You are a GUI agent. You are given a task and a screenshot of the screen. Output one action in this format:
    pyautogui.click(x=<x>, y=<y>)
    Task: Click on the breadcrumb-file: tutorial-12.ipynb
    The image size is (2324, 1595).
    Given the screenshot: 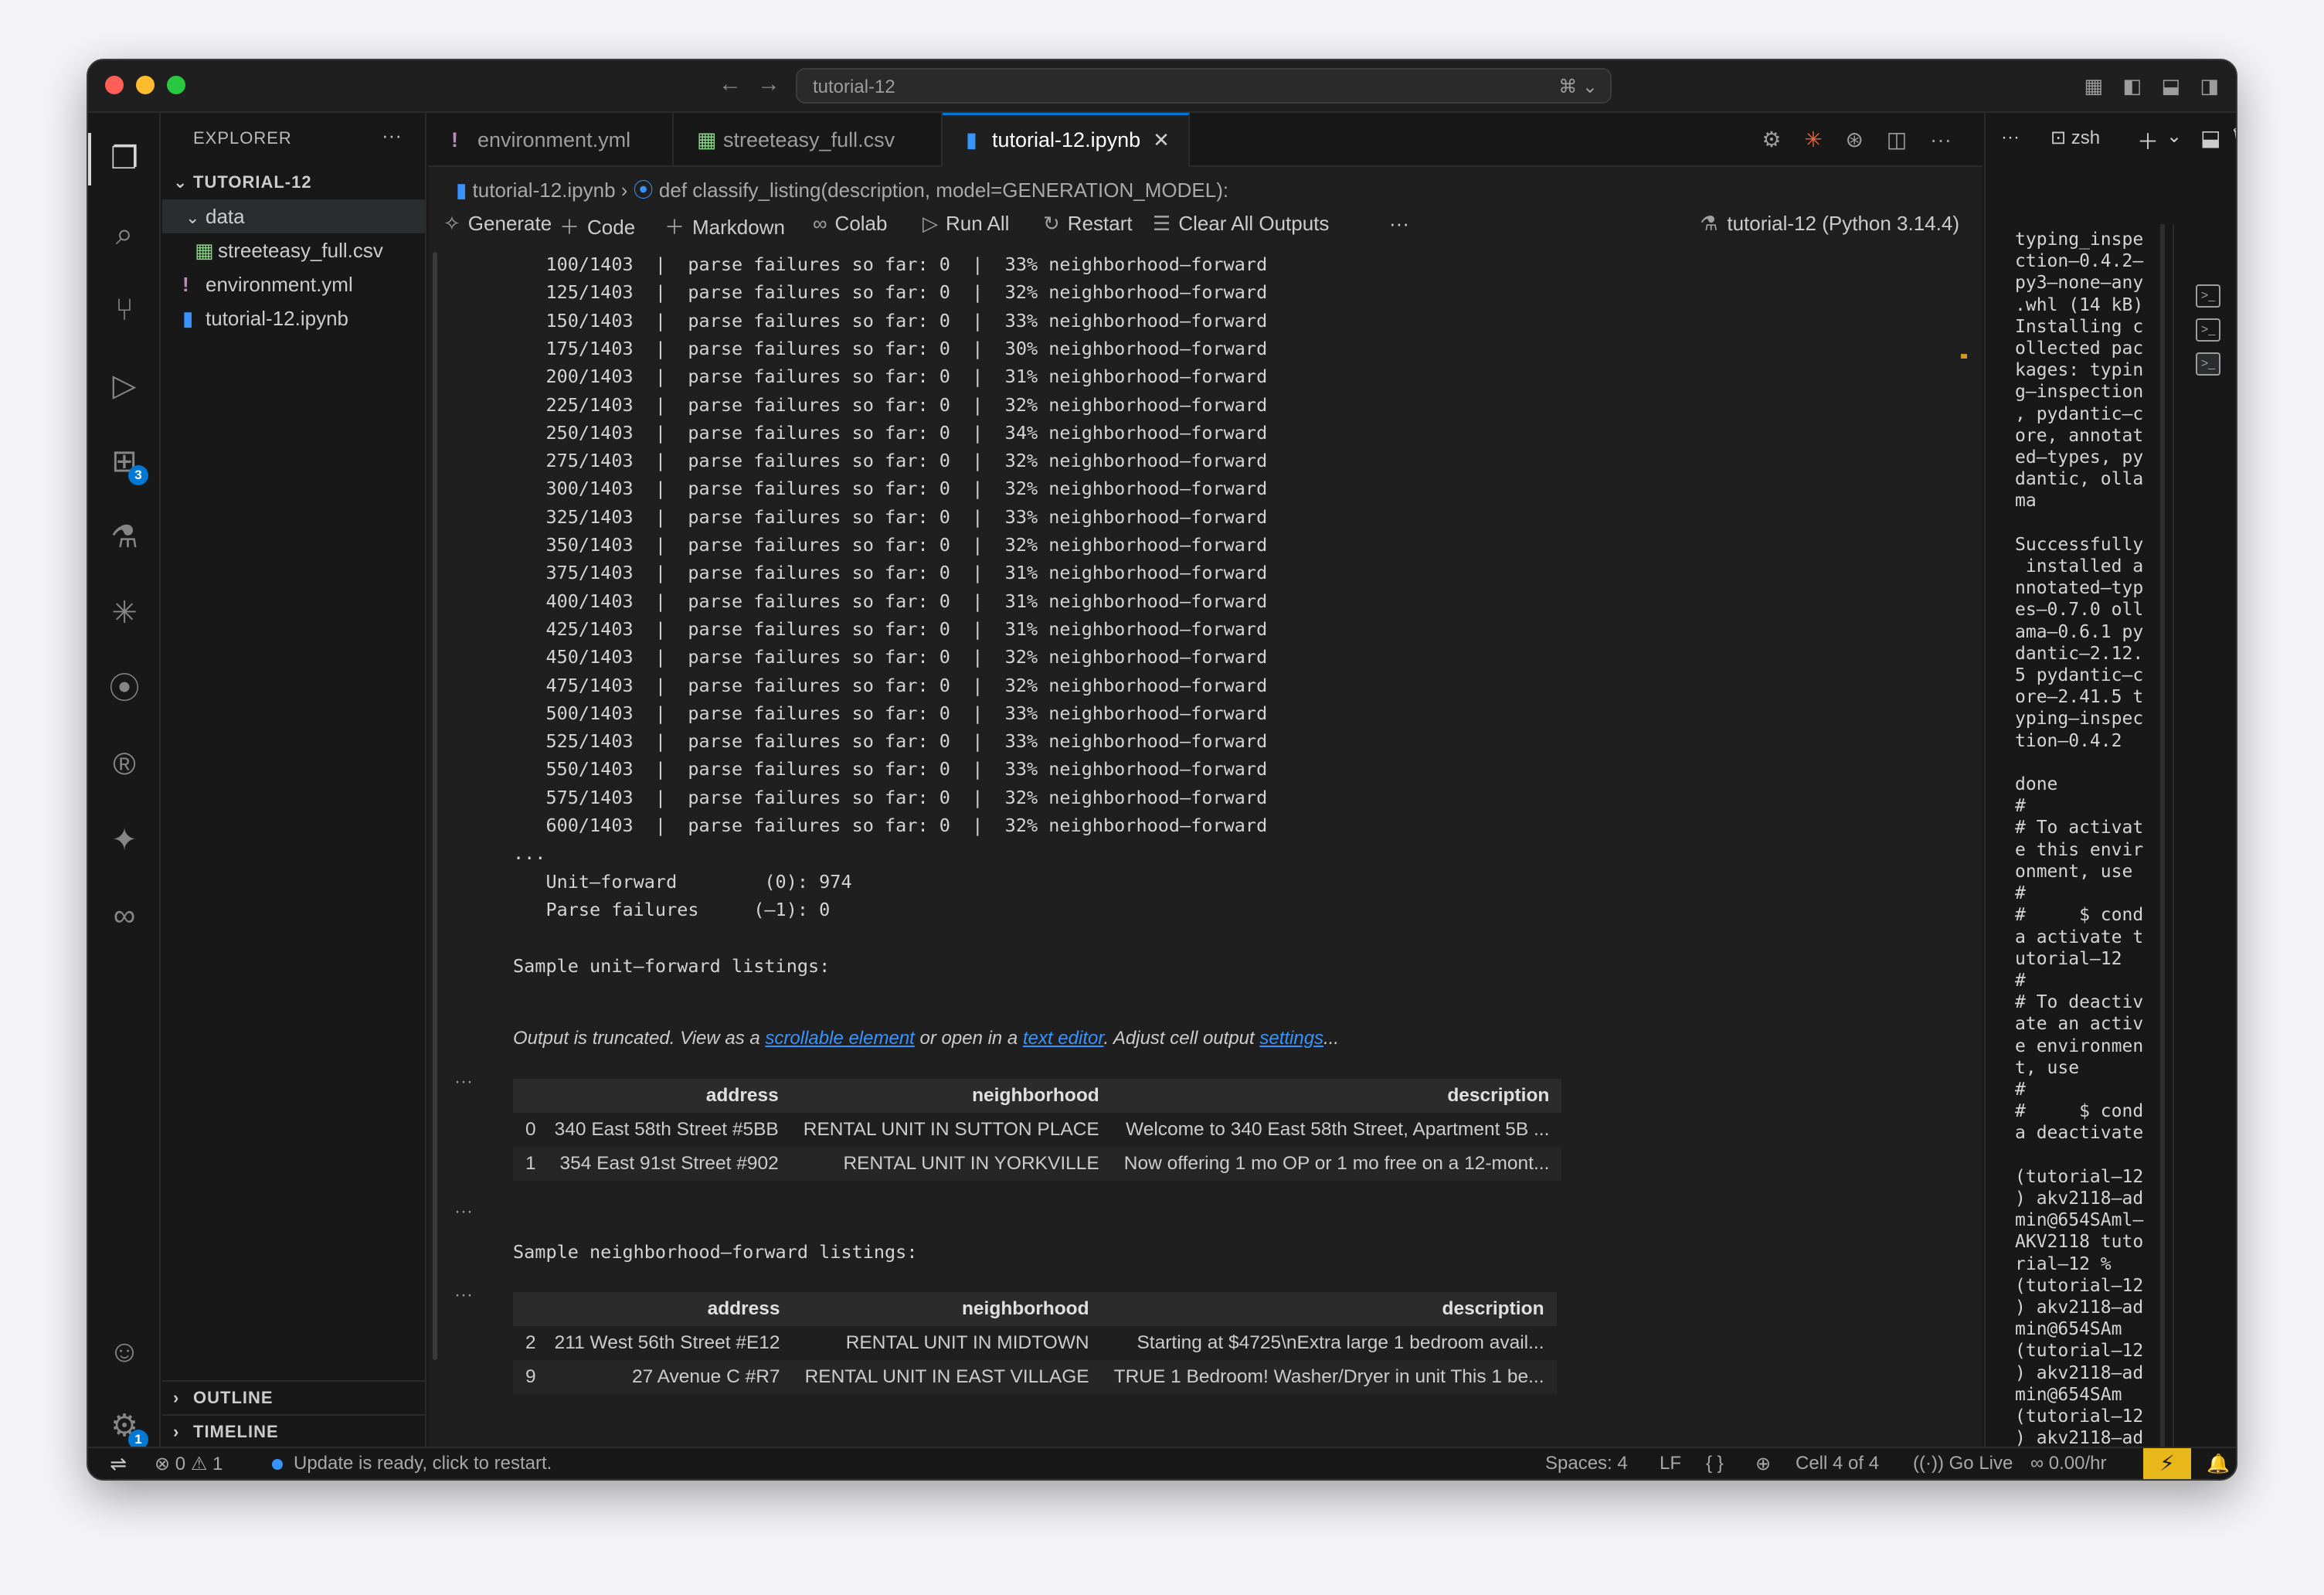 What is the action you would take?
    pyautogui.click(x=544, y=190)
    